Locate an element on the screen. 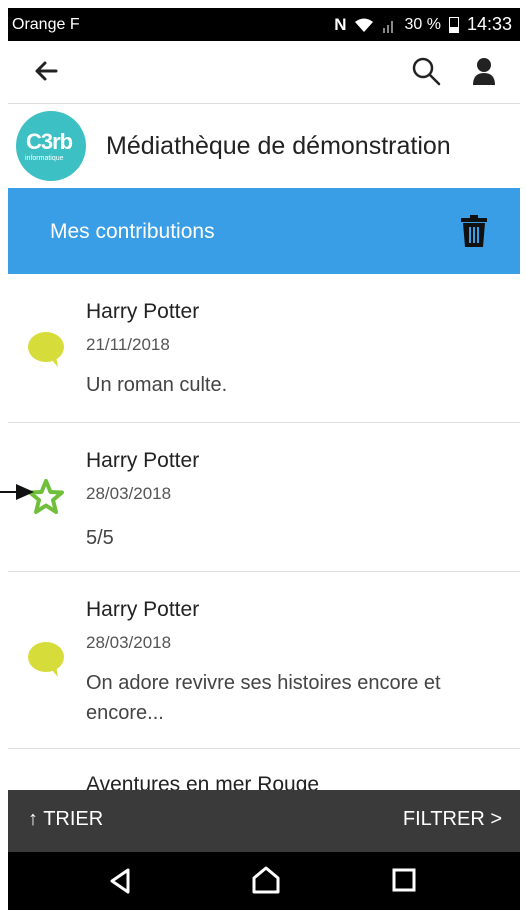  nav-back-icon is located at coordinates (121, 881).